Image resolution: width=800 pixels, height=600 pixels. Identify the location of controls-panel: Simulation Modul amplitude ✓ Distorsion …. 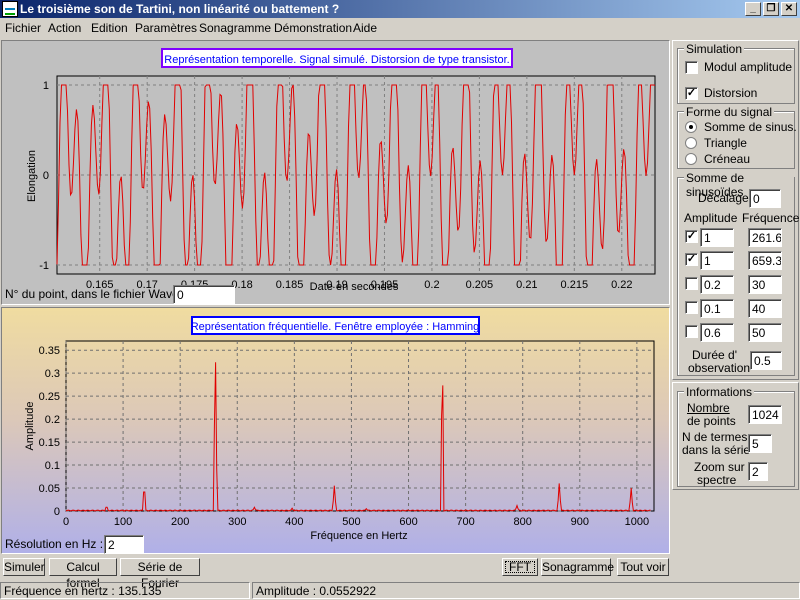
(735, 210).